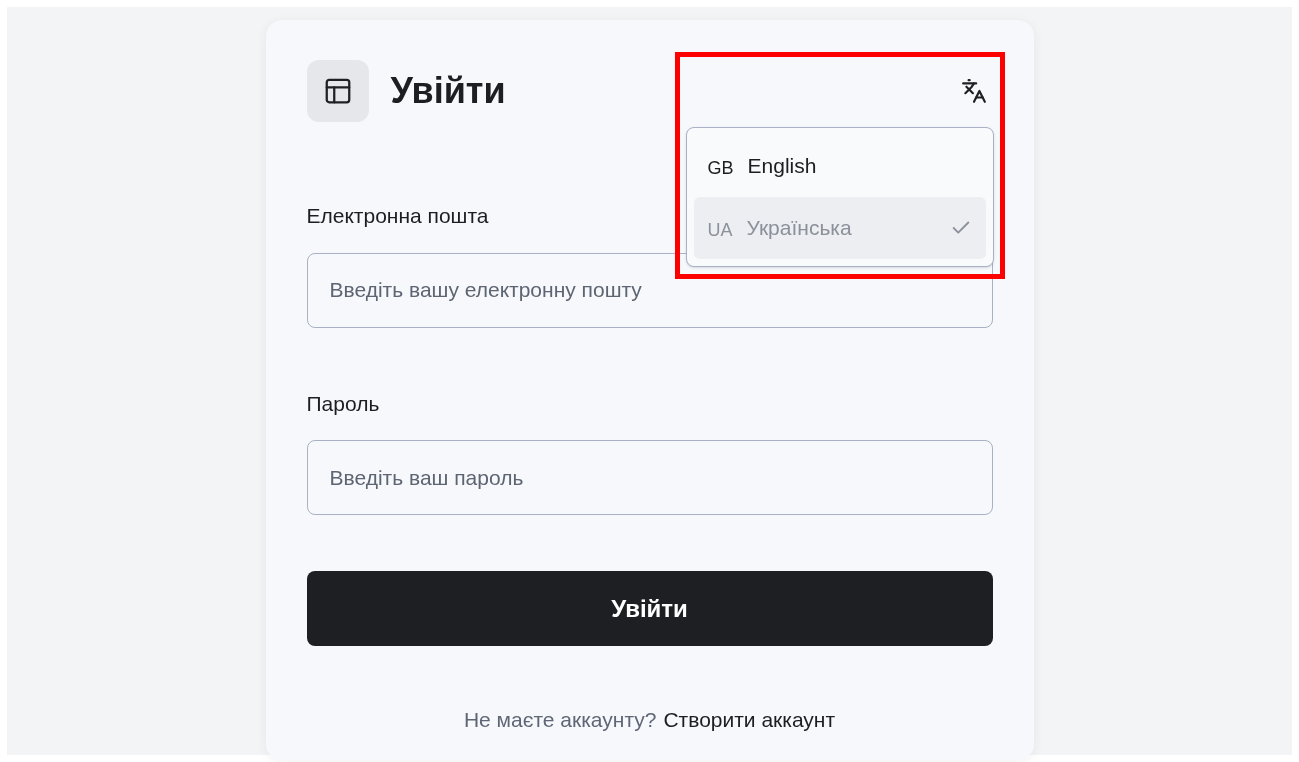 This screenshot has width=1299, height=762. I want to click on field-label: Пароль, so click(343, 403).